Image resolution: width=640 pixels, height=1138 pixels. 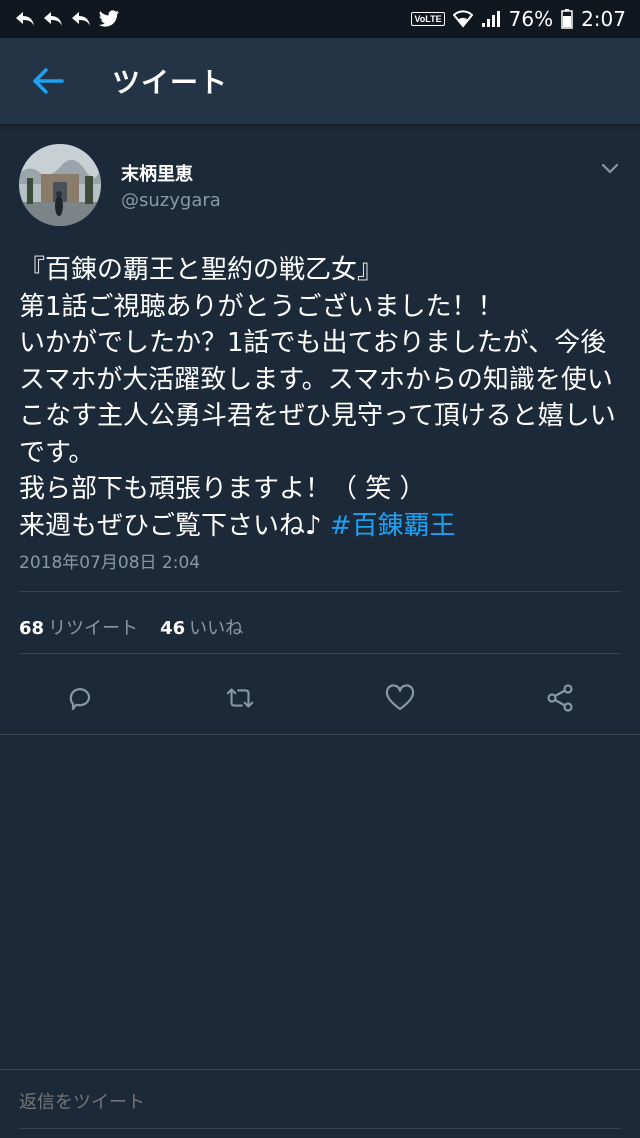 I want to click on tweet-stats: 68 リツイート 46 いいね, so click(x=131, y=627).